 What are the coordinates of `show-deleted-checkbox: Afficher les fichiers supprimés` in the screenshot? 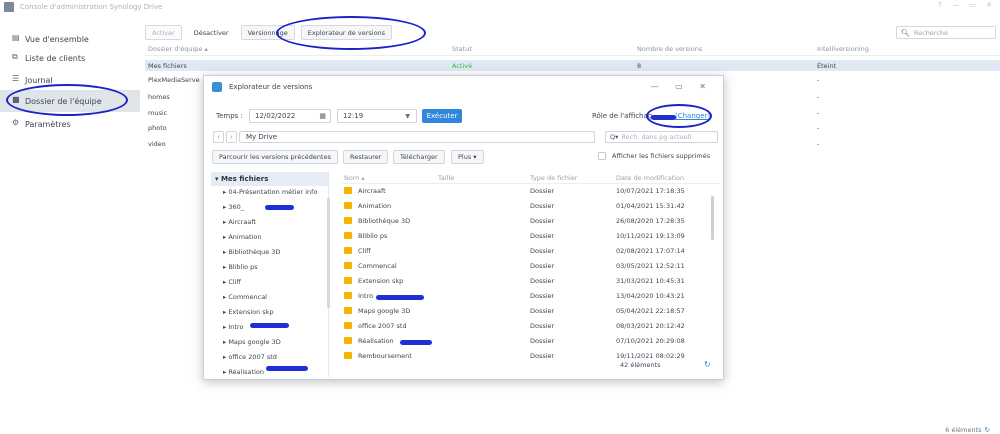 It's located at (654, 156).